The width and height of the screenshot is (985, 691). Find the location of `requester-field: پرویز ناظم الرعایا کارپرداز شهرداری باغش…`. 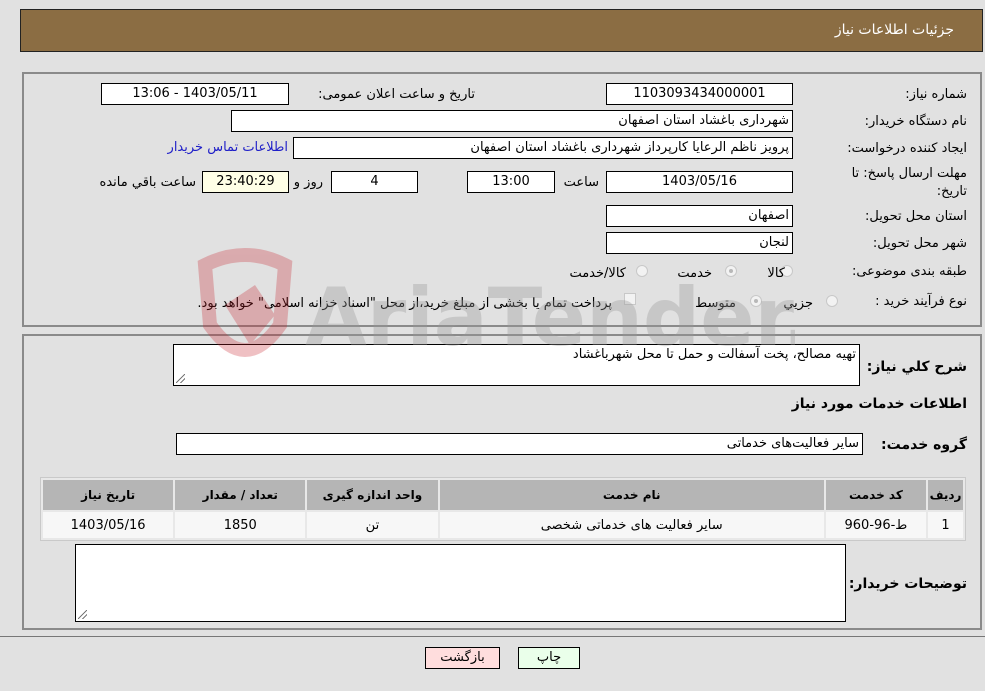

requester-field: پرویز ناظم الرعایا کارپرداز شهرداری باغش… is located at coordinates (543, 148).